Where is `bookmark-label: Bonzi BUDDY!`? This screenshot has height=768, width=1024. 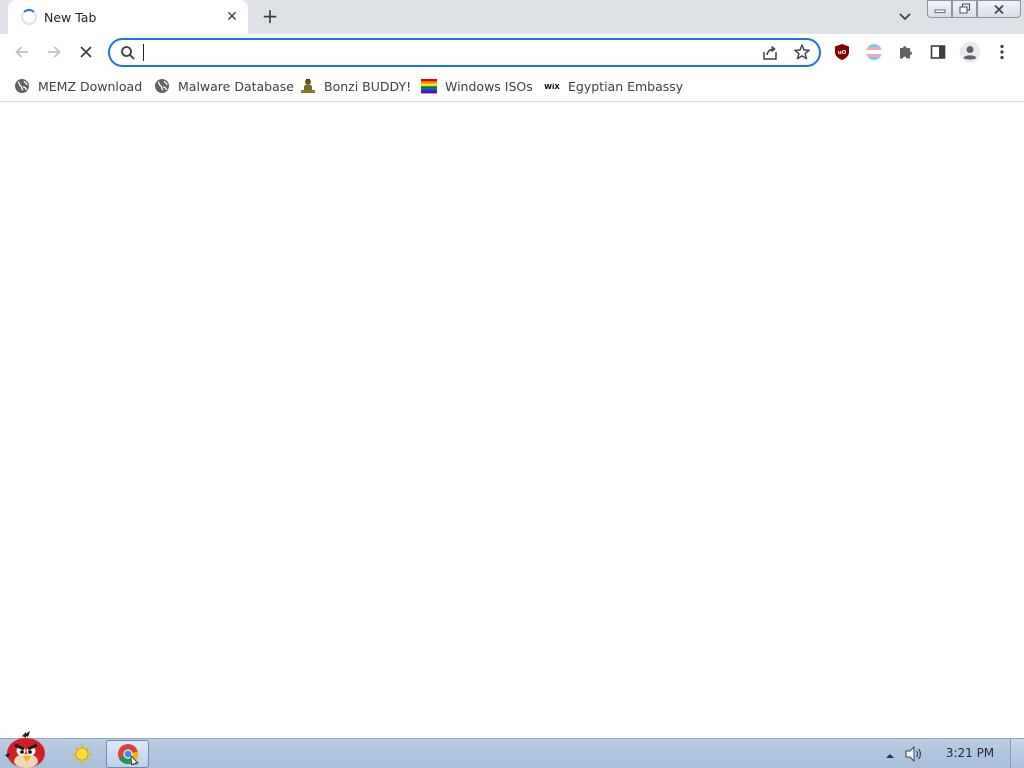 bookmark-label: Bonzi BUDDY! is located at coordinates (368, 86).